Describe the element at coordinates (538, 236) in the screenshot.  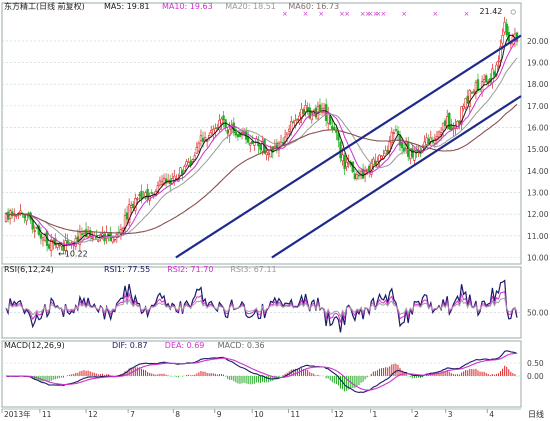
I see `panel-0-tick-label: 11.00` at that location.